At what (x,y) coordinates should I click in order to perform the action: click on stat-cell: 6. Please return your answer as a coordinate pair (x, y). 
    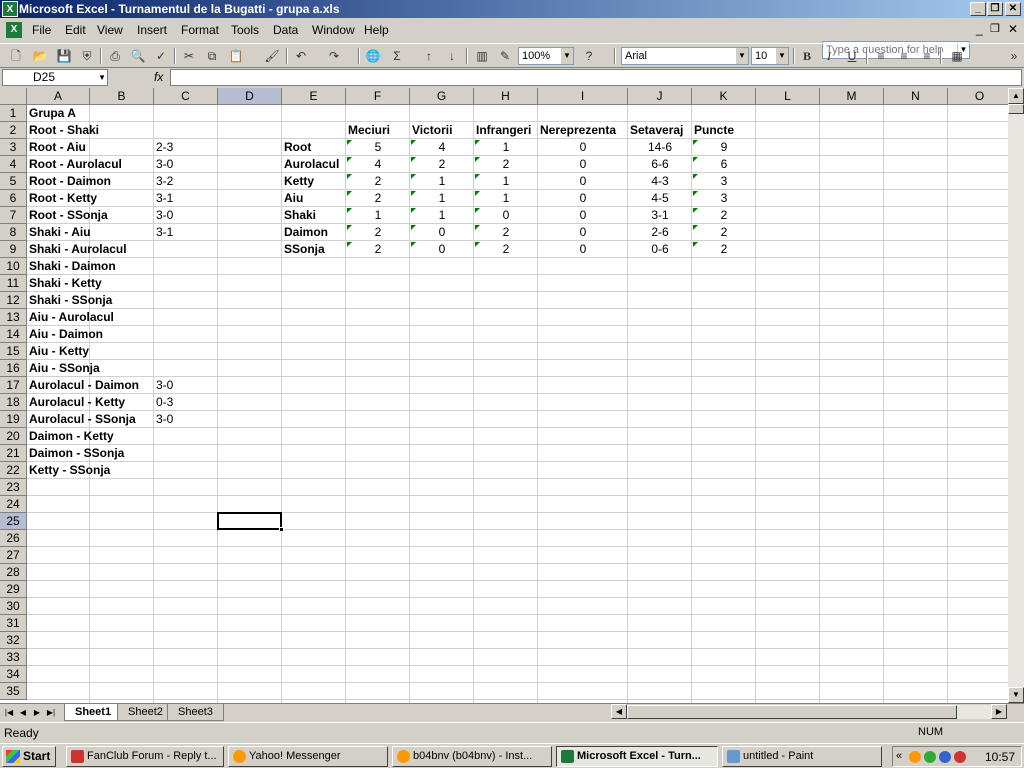
    Looking at the image, I should click on (724, 164).